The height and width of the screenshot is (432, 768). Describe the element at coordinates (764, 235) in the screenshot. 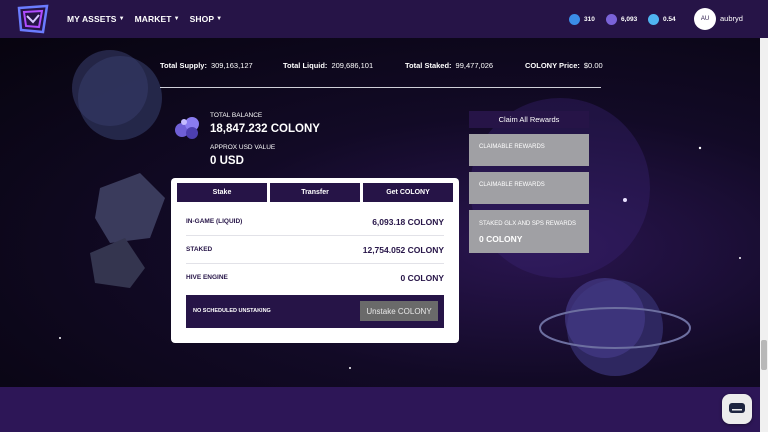

I see `scrollbar` at that location.